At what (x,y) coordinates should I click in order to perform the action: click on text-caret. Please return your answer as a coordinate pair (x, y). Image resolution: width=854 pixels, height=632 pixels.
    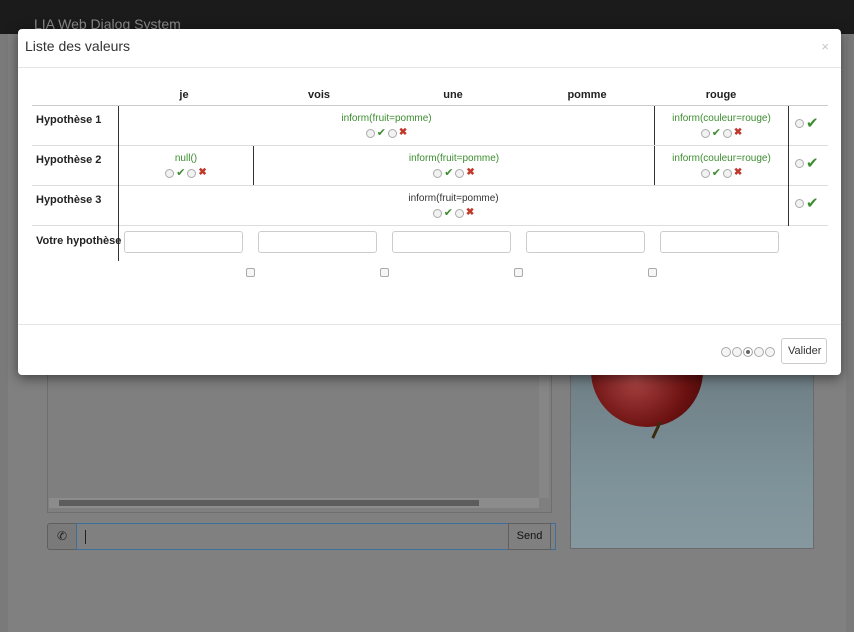
    Looking at the image, I should click on (85, 537).